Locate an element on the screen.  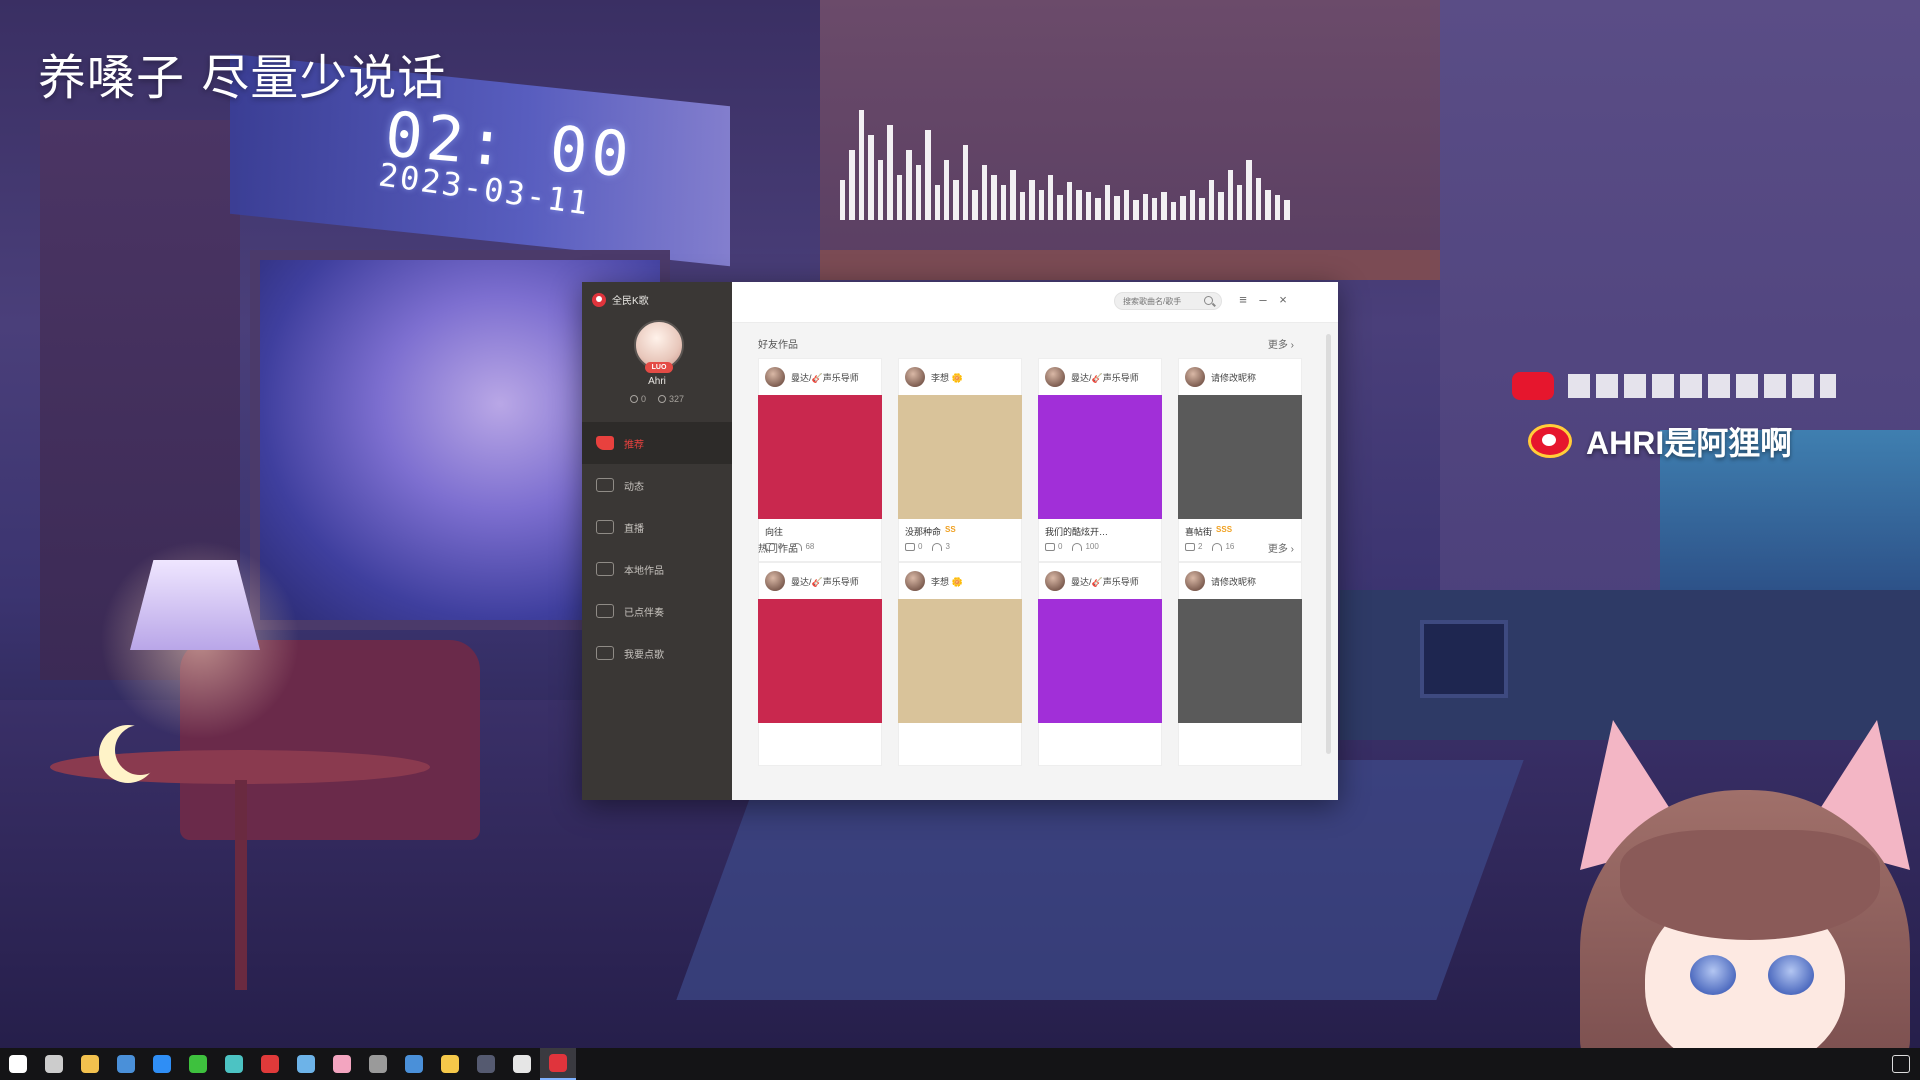
sidebar-item: 推荐 is located at coordinates (657, 443).